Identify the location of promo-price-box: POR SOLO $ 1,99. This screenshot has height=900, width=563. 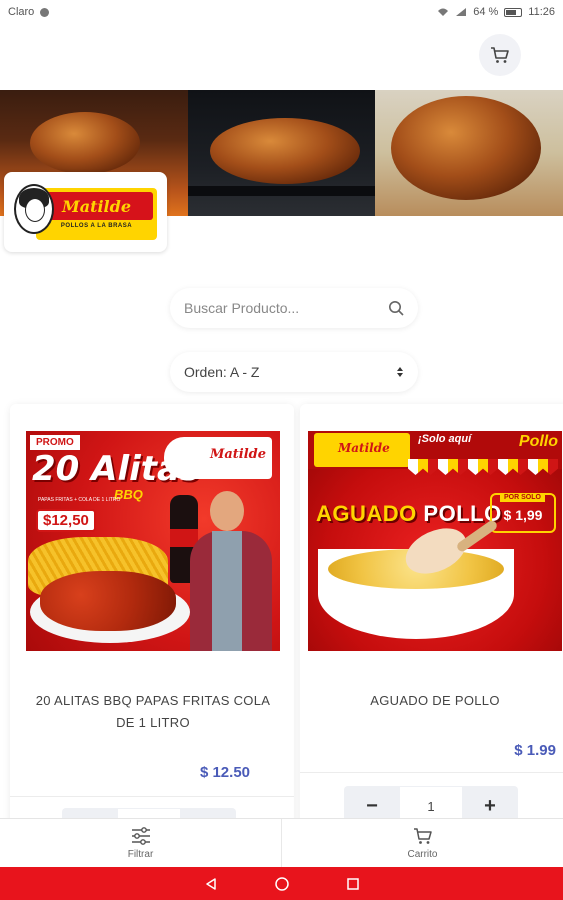
(523, 513).